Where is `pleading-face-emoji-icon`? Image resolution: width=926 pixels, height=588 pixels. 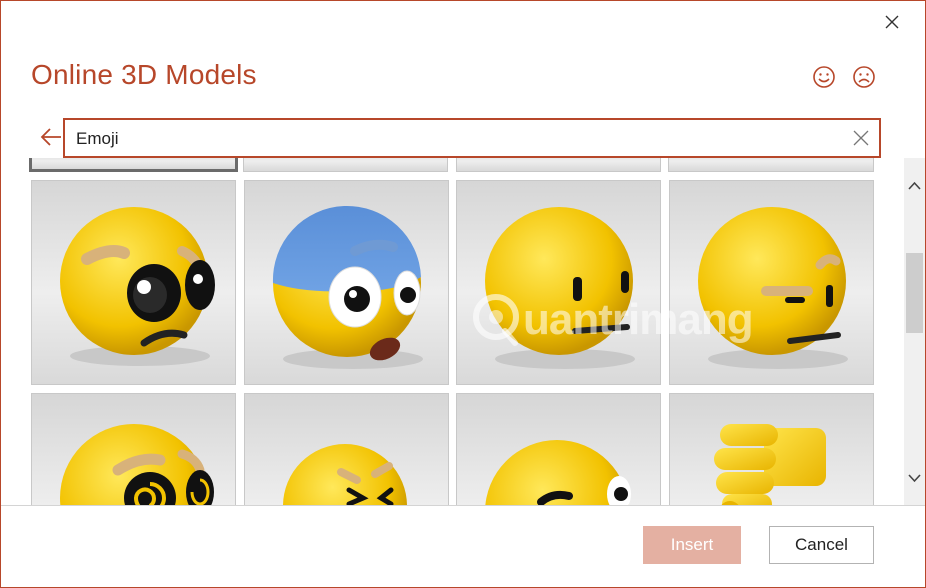
pleading-face-emoji-icon is located at coordinates (137, 286).